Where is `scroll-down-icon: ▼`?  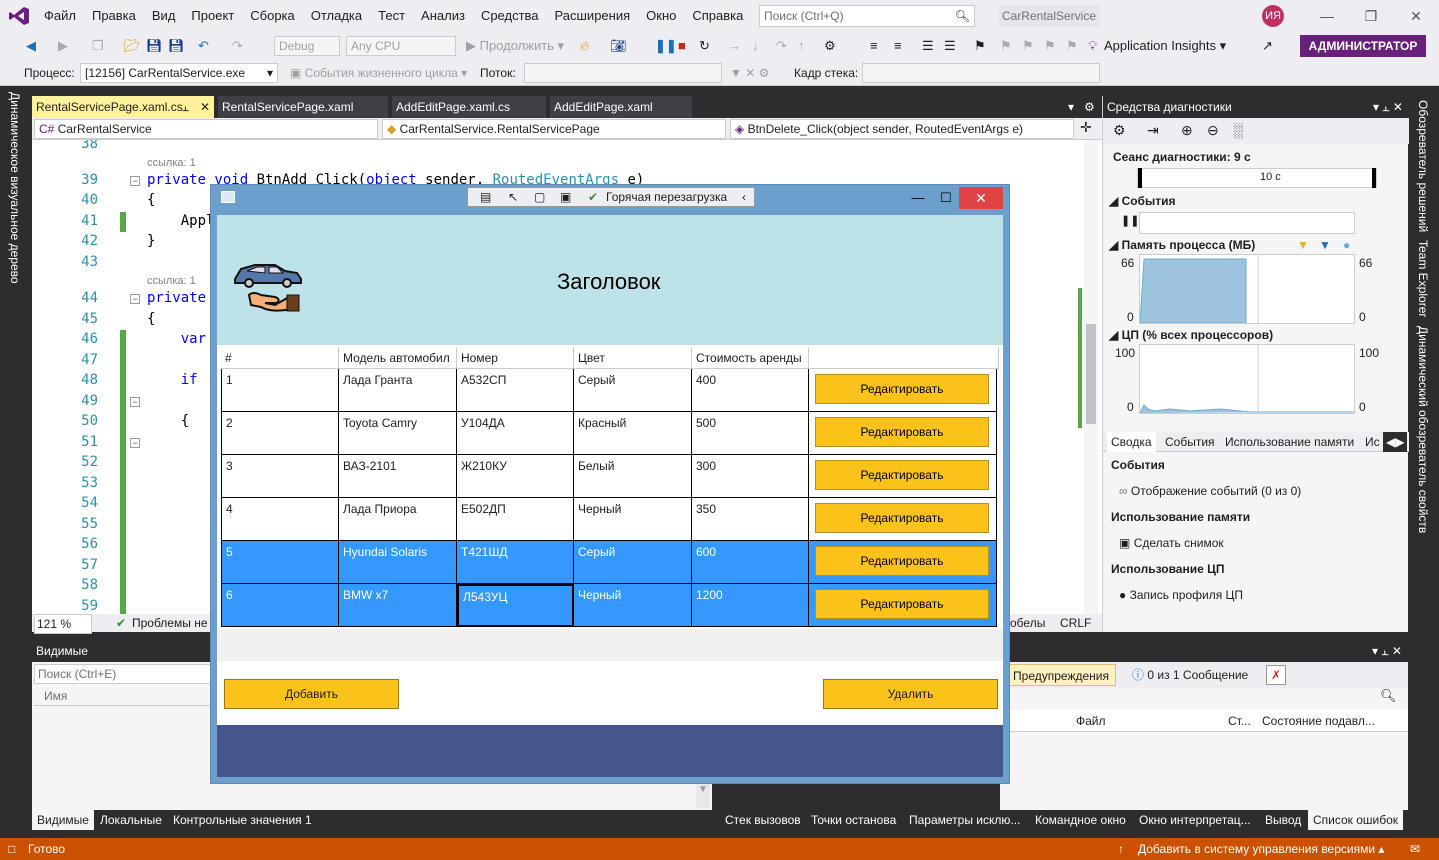
scroll-down-icon: ▼ is located at coordinates (703, 796).